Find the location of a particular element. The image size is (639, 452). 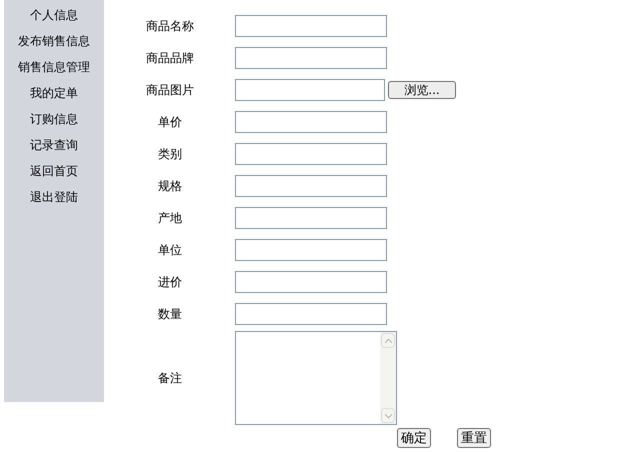

field-label: 类别 is located at coordinates (170, 154).